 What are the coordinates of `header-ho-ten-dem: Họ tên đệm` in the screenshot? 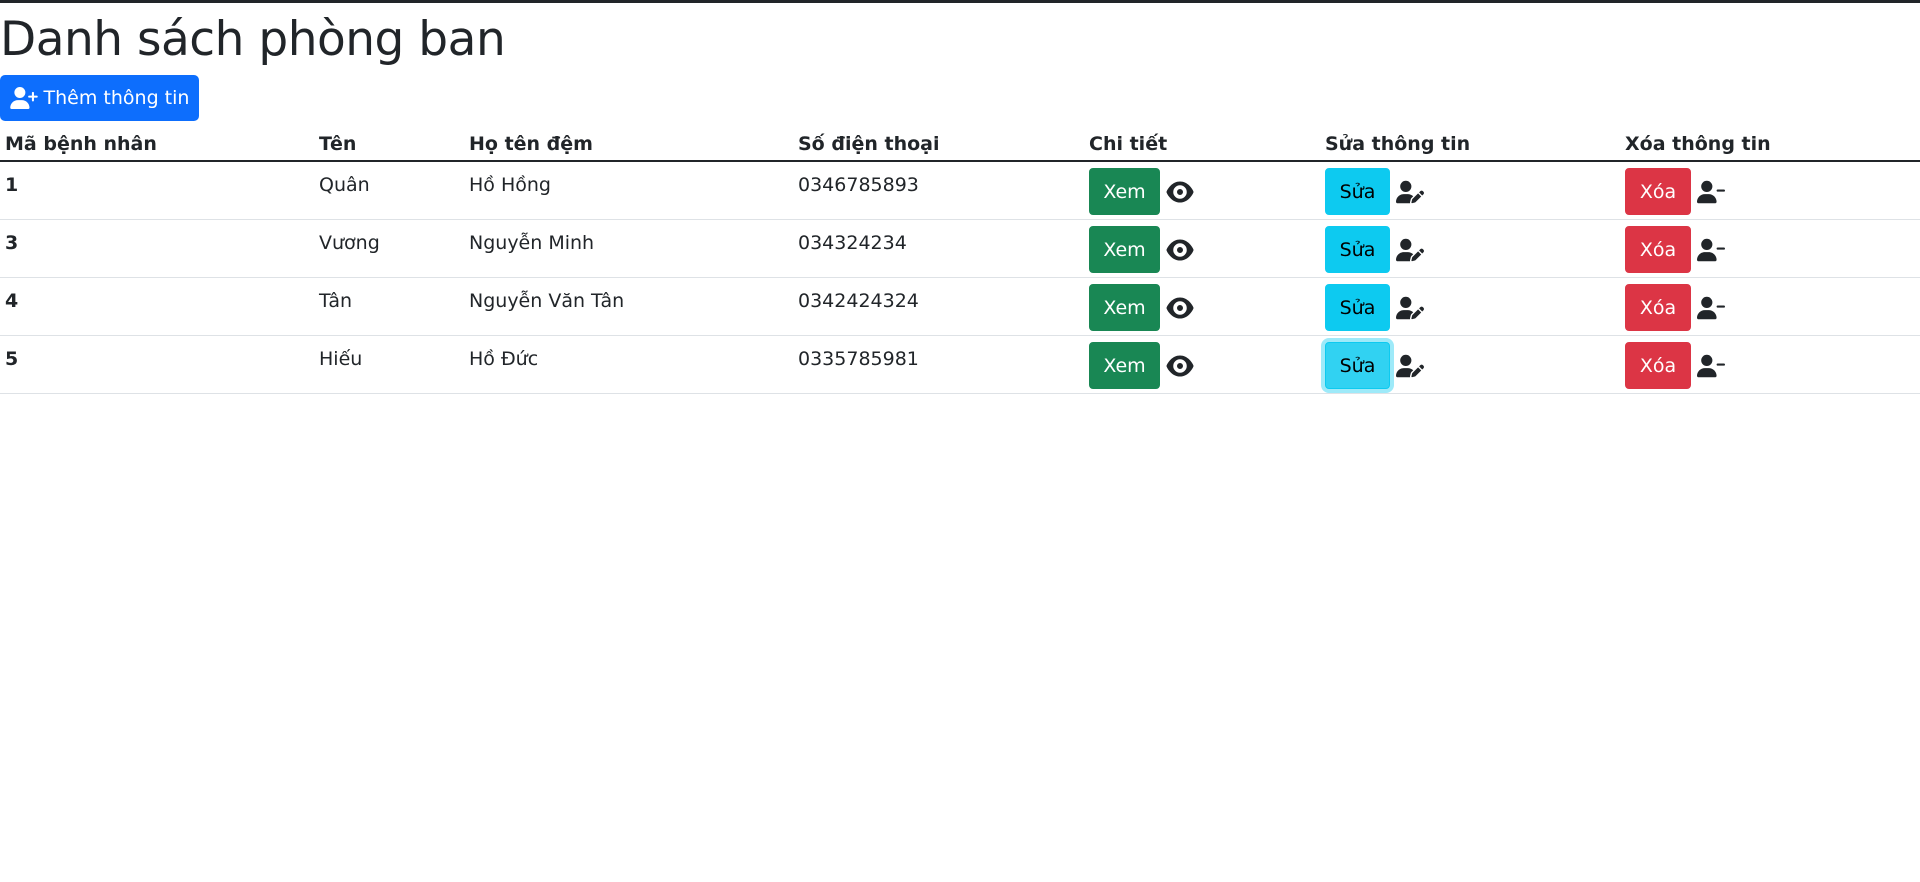 It's located at (628, 145).